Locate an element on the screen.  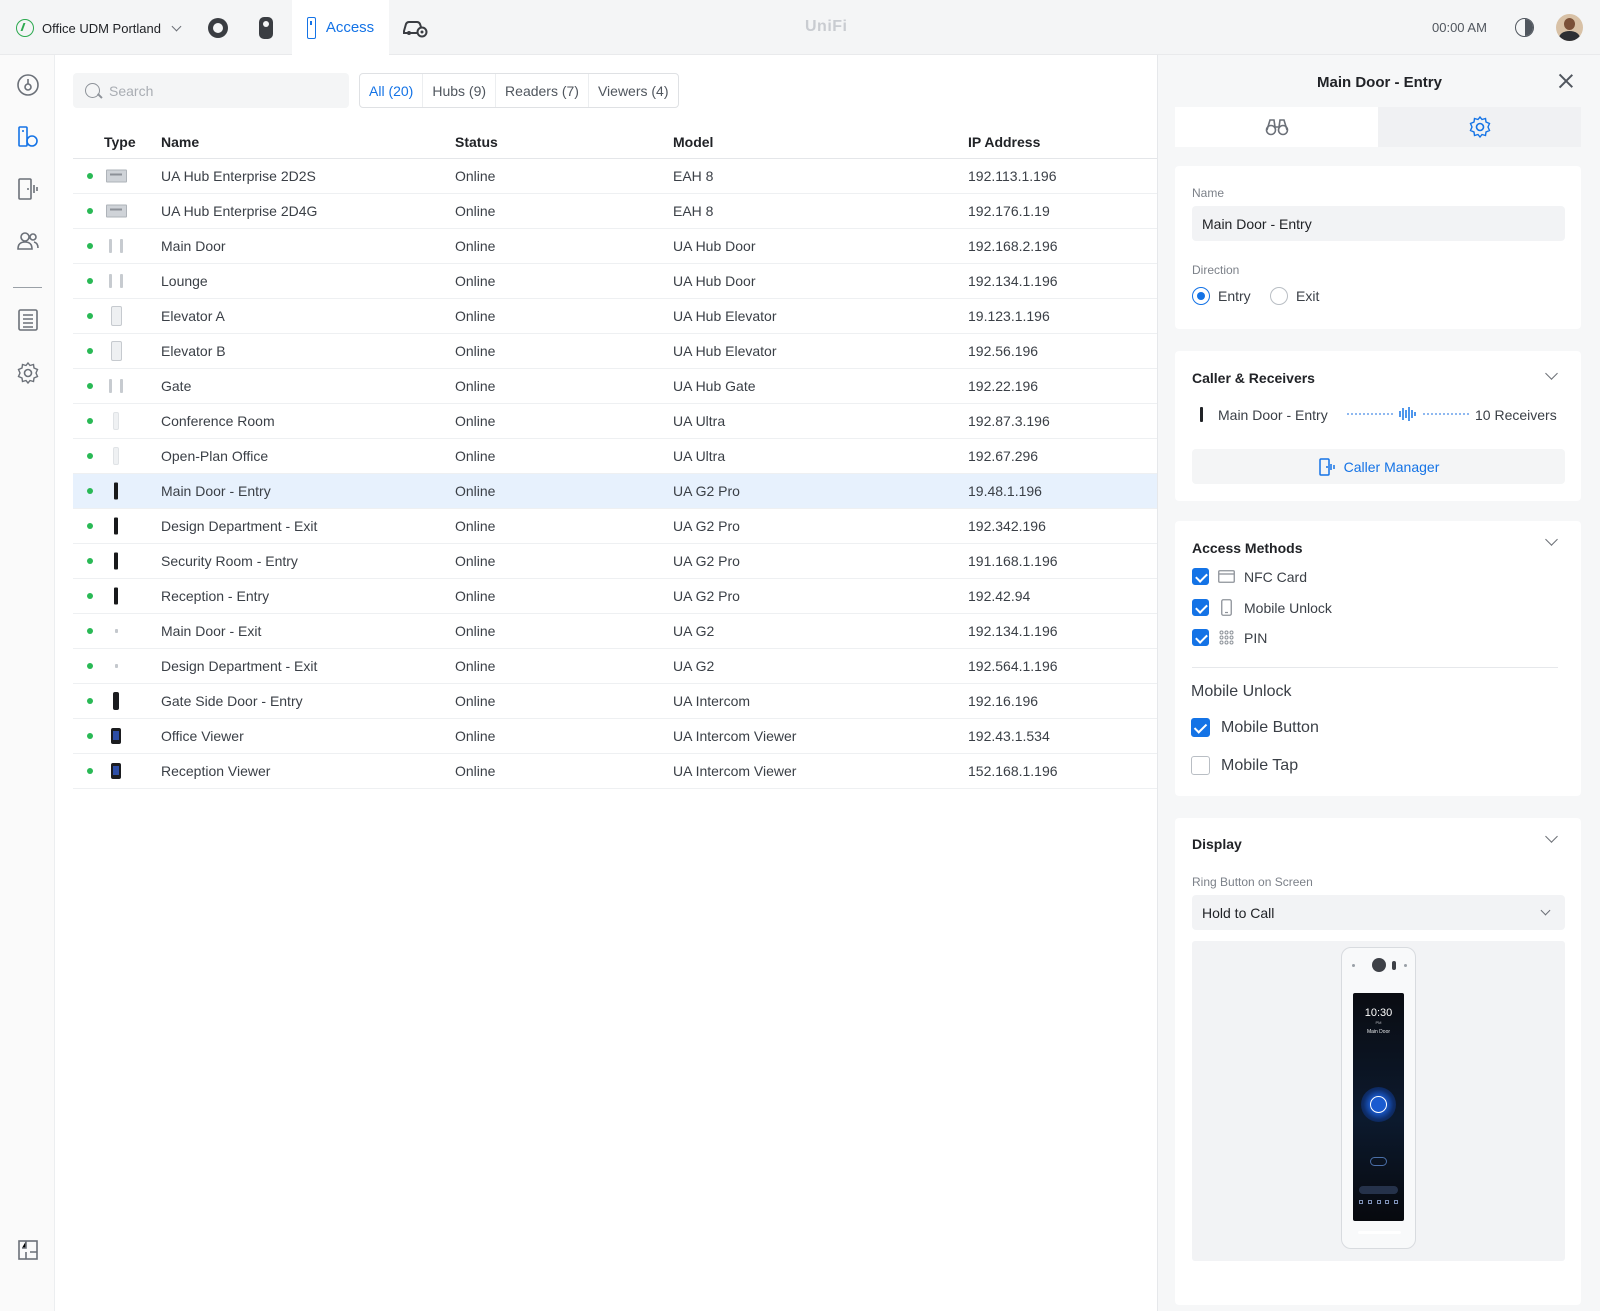
panel-tabs is located at coordinates (1378, 127).